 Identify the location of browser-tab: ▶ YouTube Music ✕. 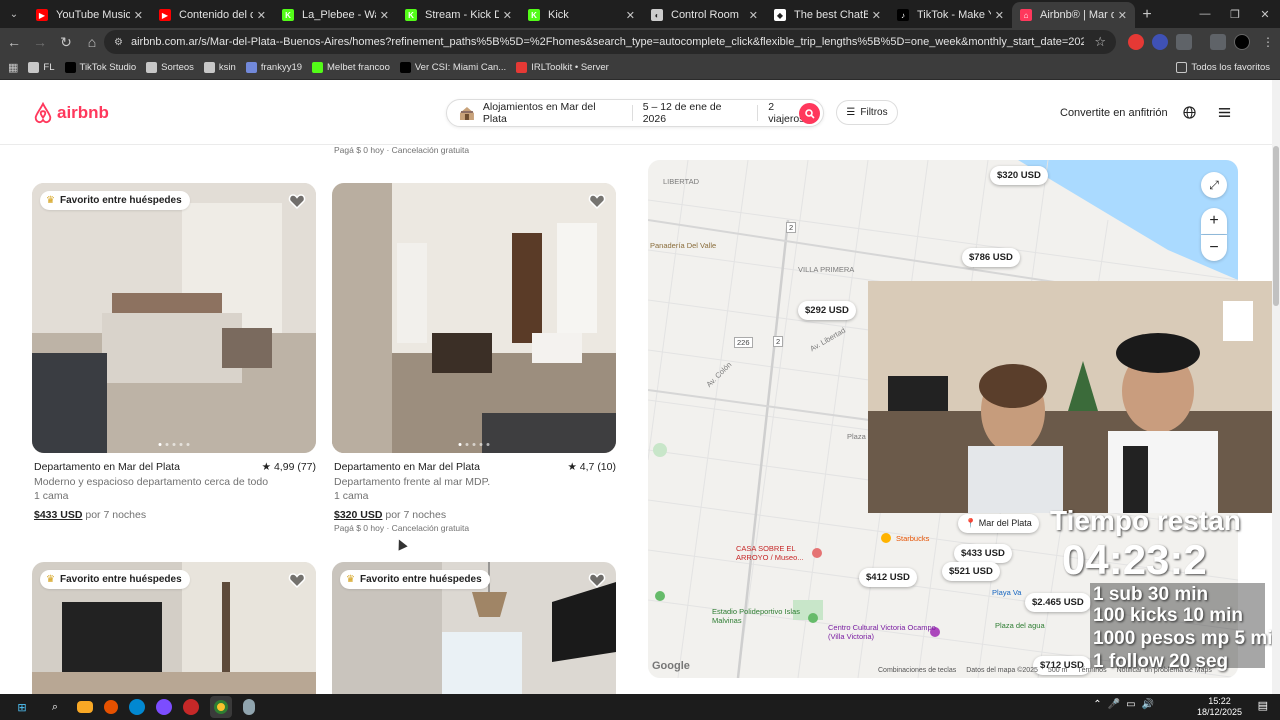
(89, 15).